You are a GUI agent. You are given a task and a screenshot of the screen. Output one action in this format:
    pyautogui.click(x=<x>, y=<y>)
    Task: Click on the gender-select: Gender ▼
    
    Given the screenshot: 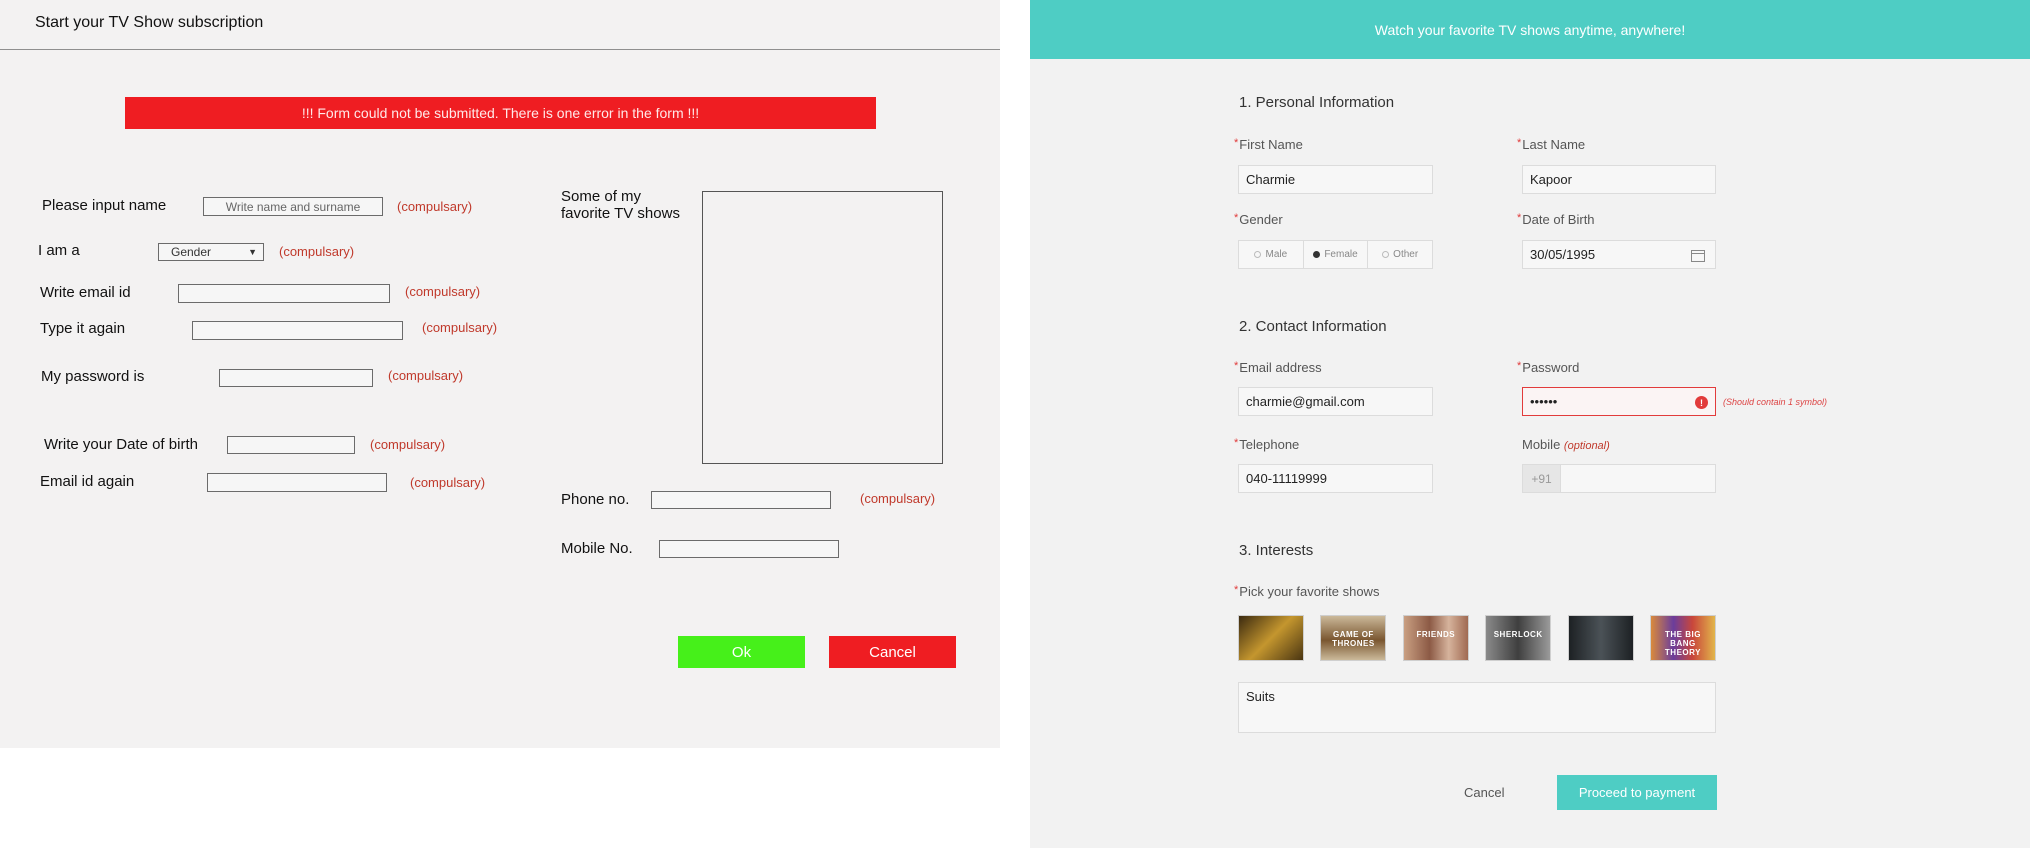 What is the action you would take?
    pyautogui.click(x=211, y=252)
    